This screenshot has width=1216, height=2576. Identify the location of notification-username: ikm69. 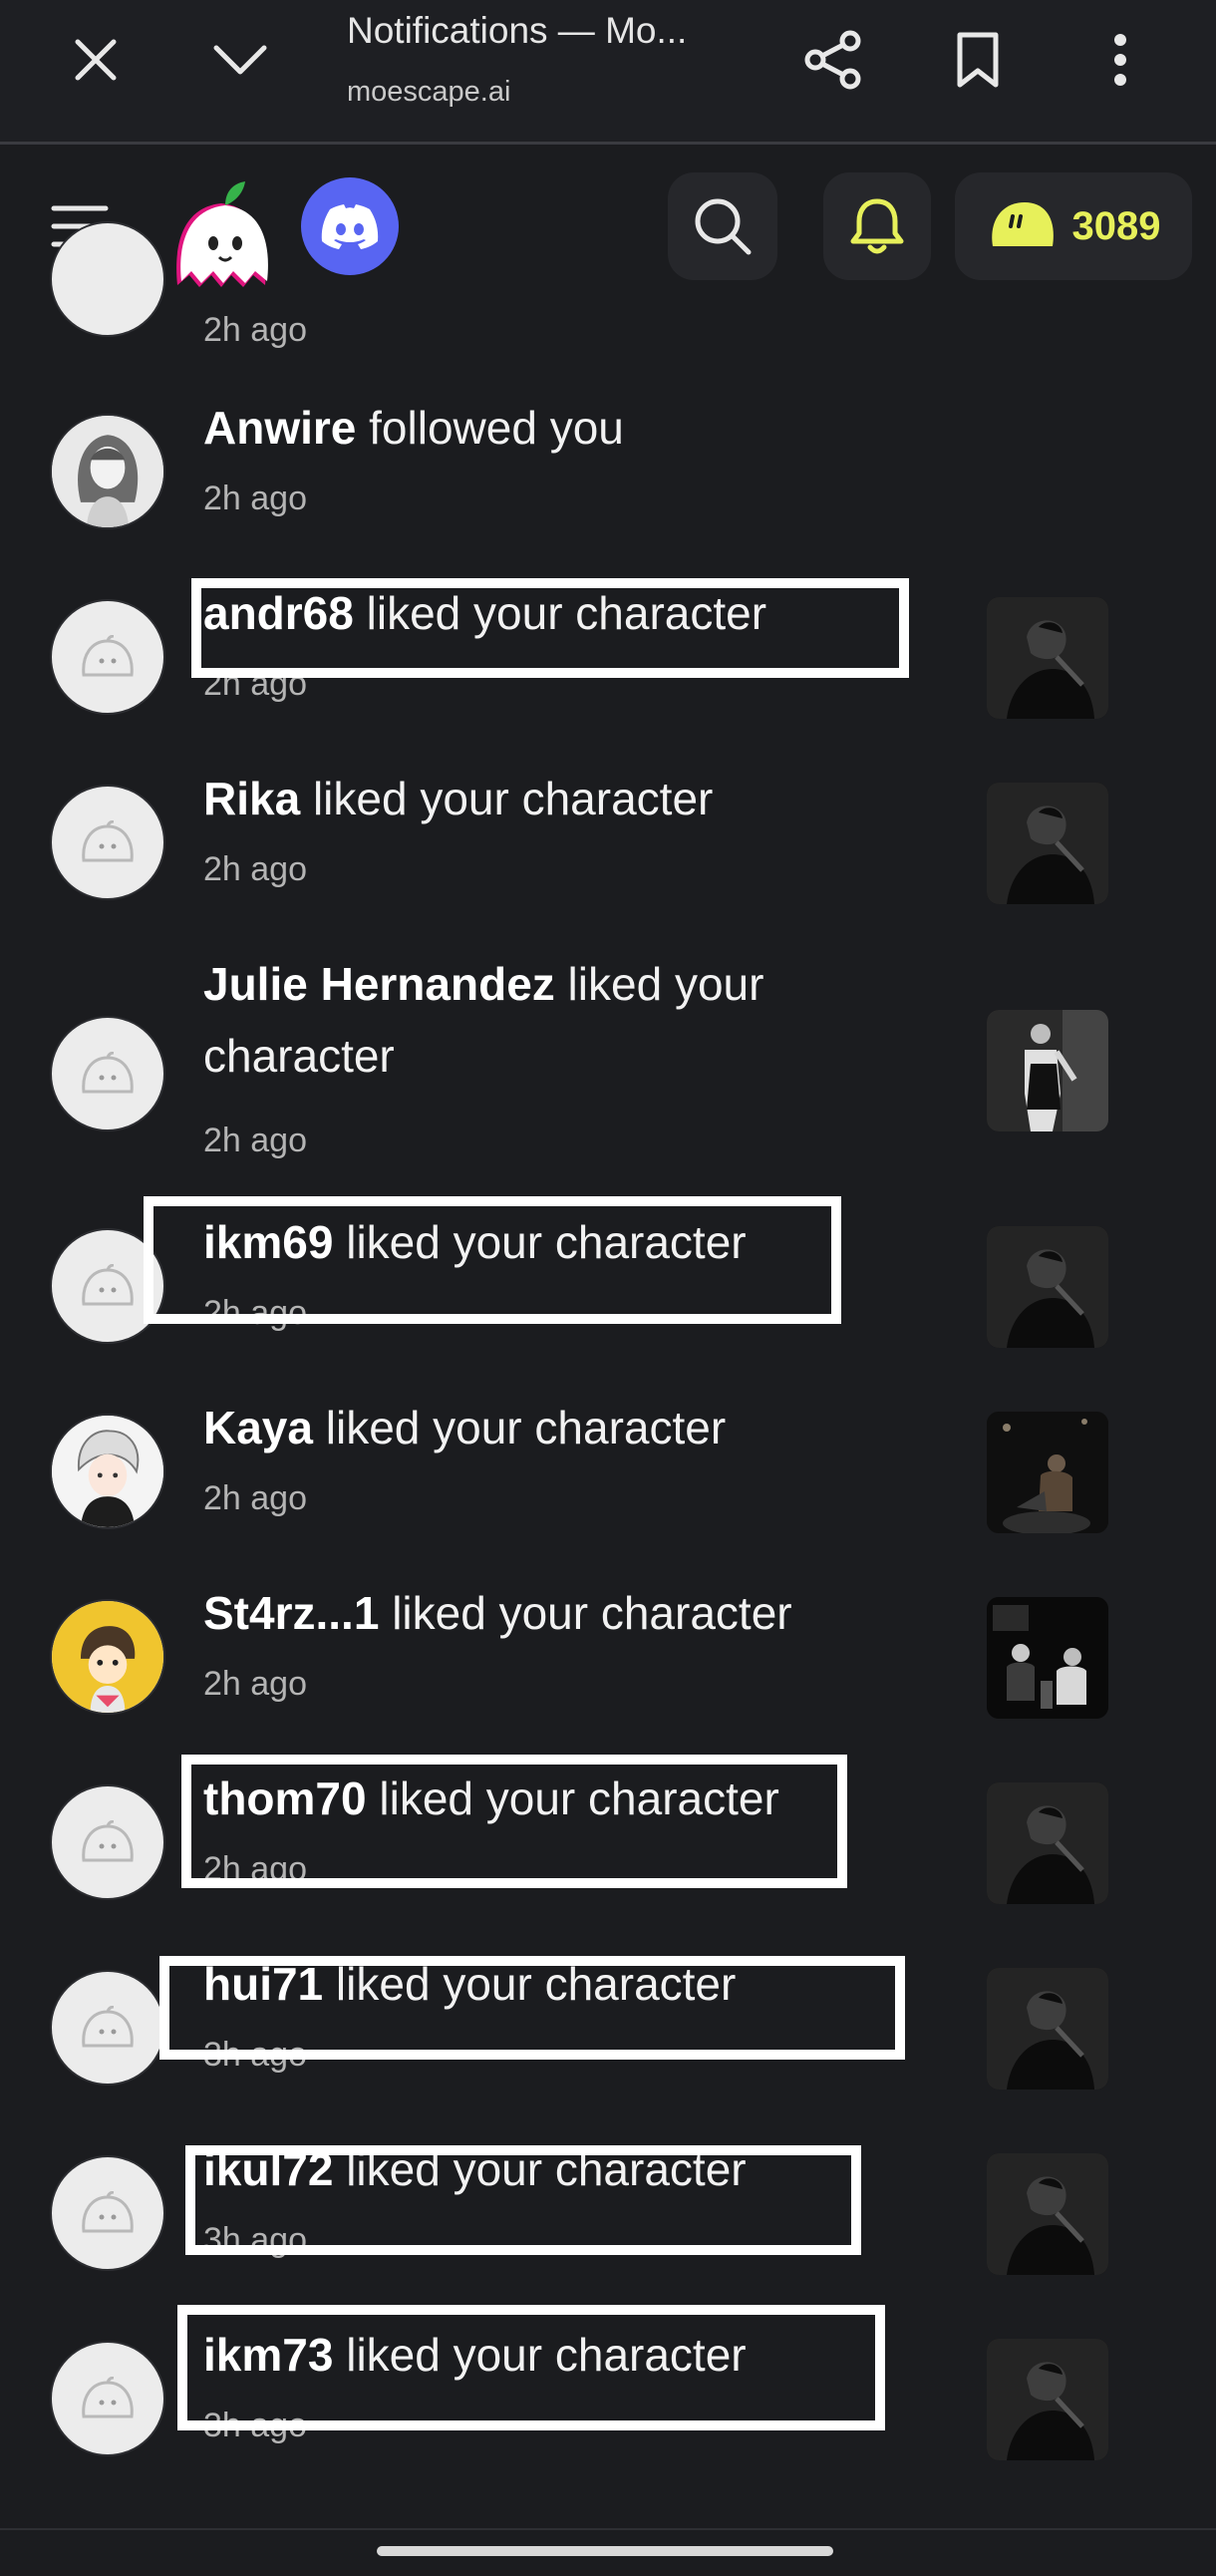
(268, 1242).